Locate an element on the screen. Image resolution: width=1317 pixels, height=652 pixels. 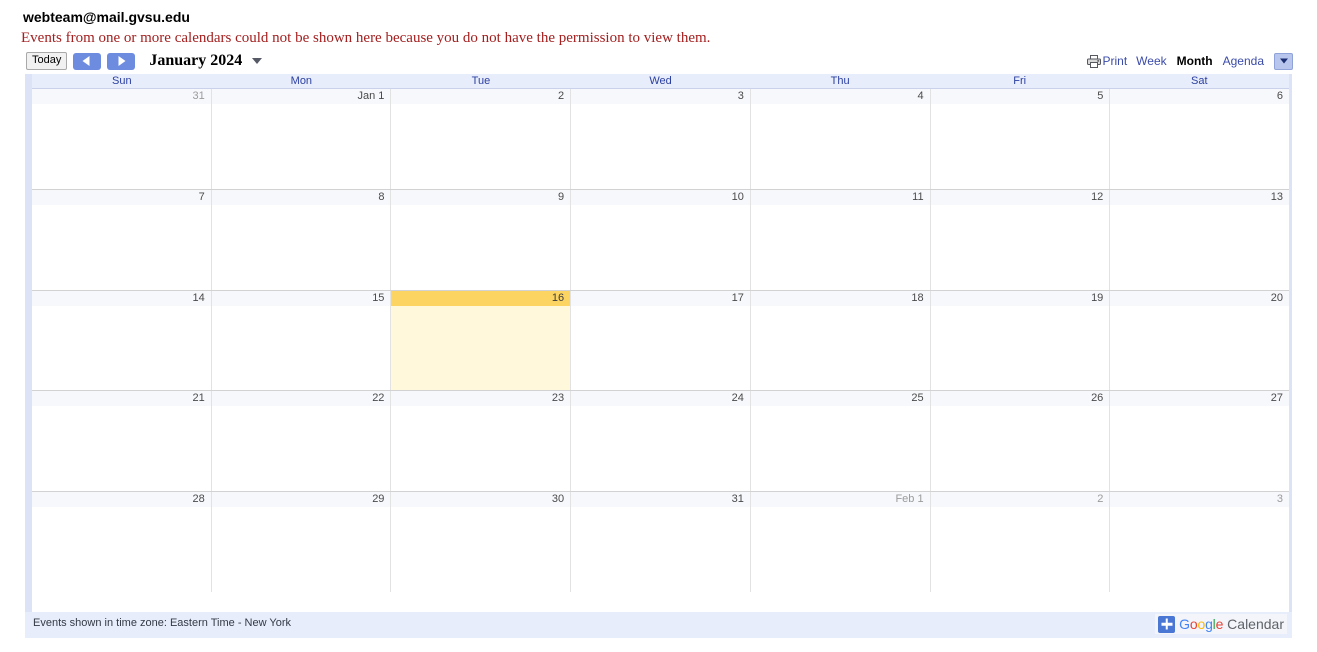
day-cell: 31 is located at coordinates (661, 542).